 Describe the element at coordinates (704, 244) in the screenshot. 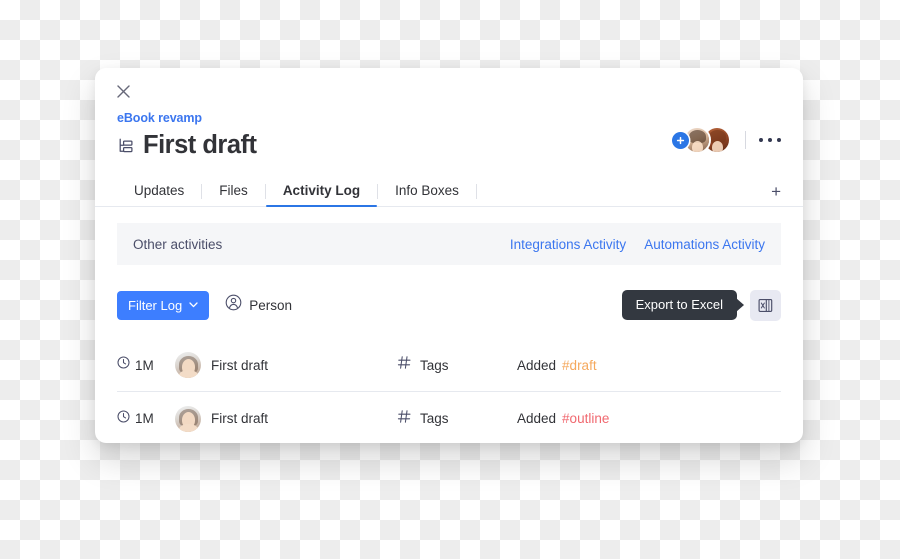

I see `automations-activity-link: Automations Activity` at that location.